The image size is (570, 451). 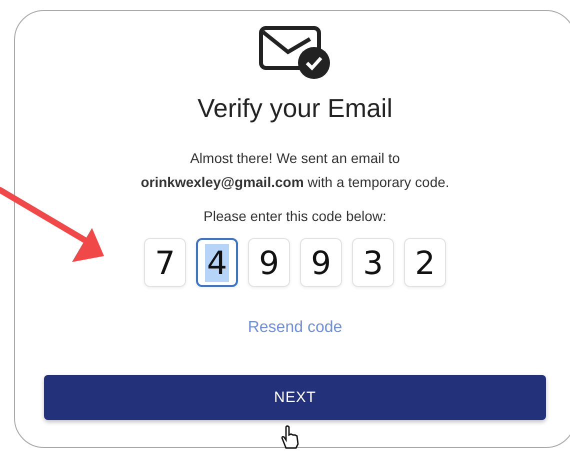 I want to click on message-text: Almost there! We sent an email to, so click(x=295, y=158).